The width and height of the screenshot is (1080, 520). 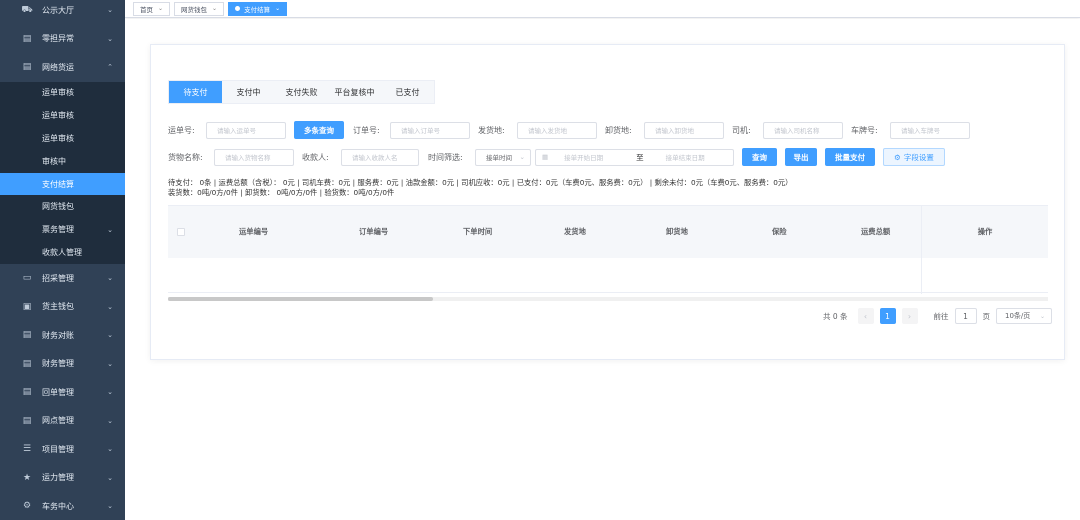 I want to click on origin-input: 请输入发货地, so click(x=557, y=130).